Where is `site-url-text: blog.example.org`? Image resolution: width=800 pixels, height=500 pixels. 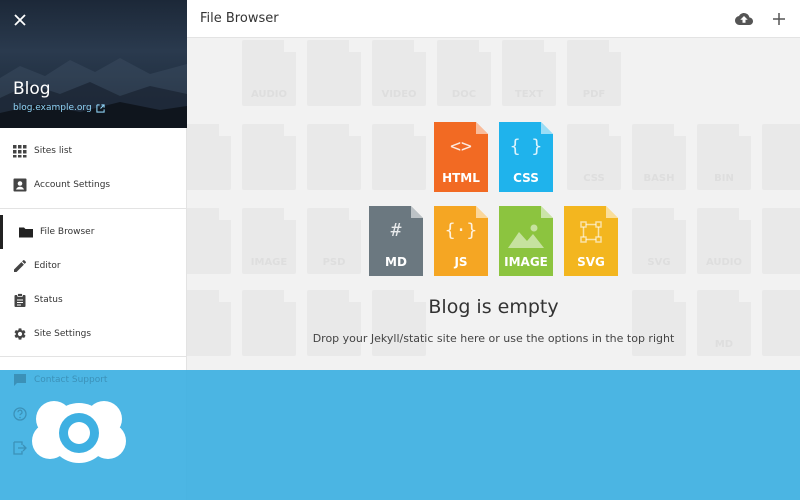 site-url-text: blog.example.org is located at coordinates (52, 108).